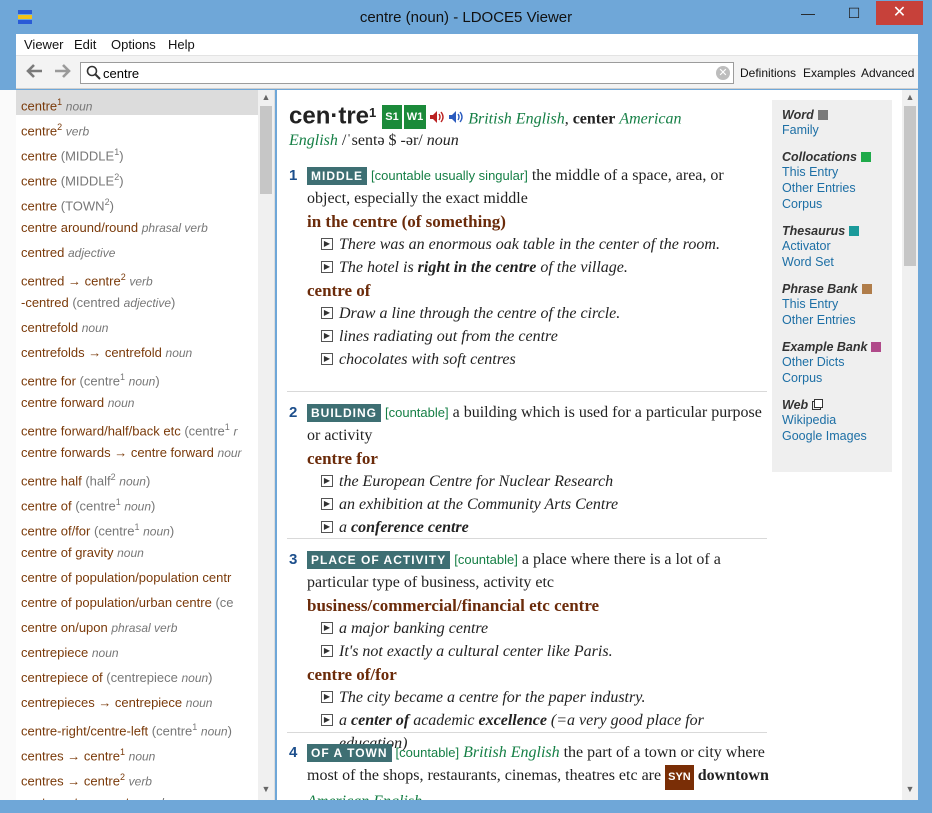 Image resolution: width=932 pixels, height=813 pixels. Describe the element at coordinates (137, 727) in the screenshot. I see `word-list-item: centre-right/centre-left (centre1 noun)` at that location.